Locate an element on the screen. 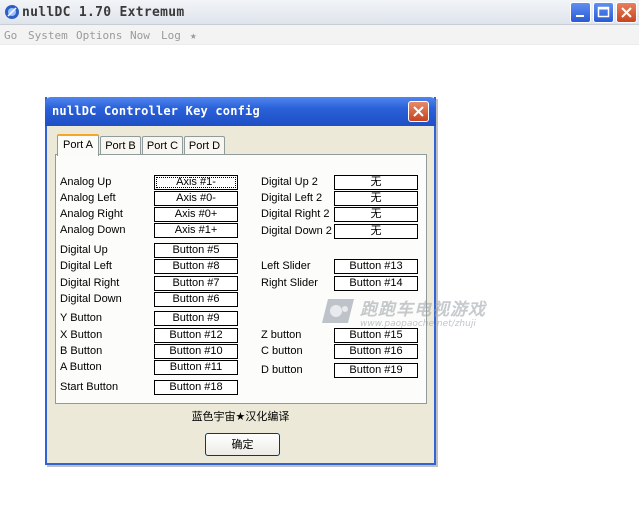 The width and height of the screenshot is (639, 526). watermark-text: 跑跑车电视游戏 is located at coordinates (423, 310).